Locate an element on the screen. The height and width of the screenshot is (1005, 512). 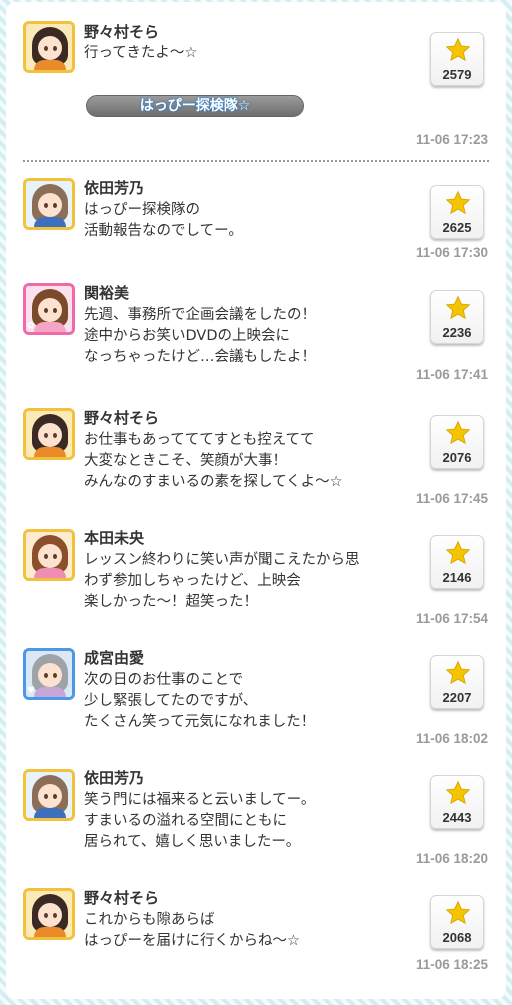
message-line: 途中からお笑いDVDの上映会に is located at coordinates (187, 336).